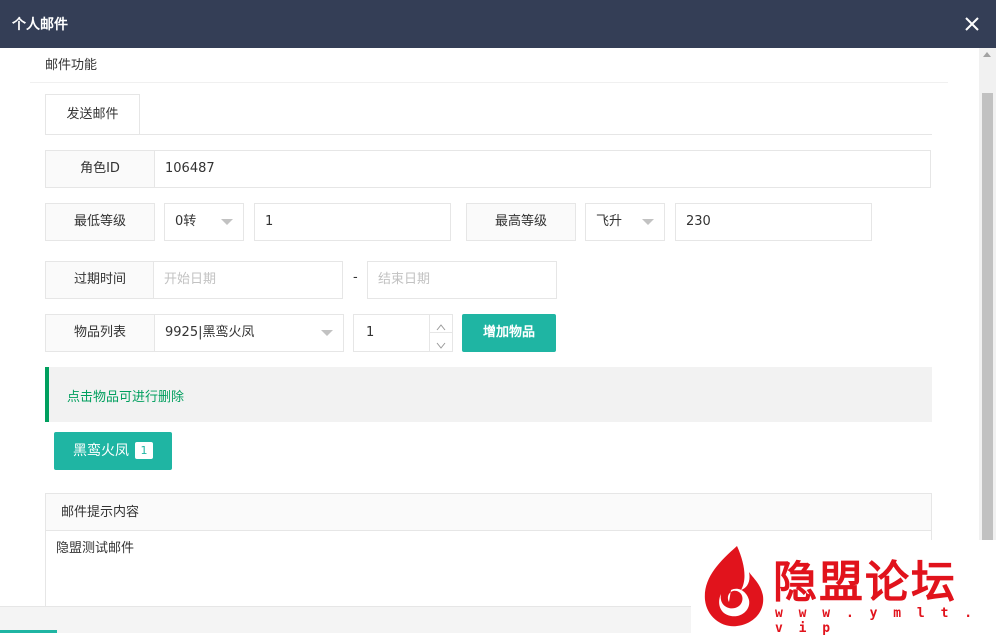 The height and width of the screenshot is (636, 996). I want to click on role-id-input: 106487, so click(542, 169).